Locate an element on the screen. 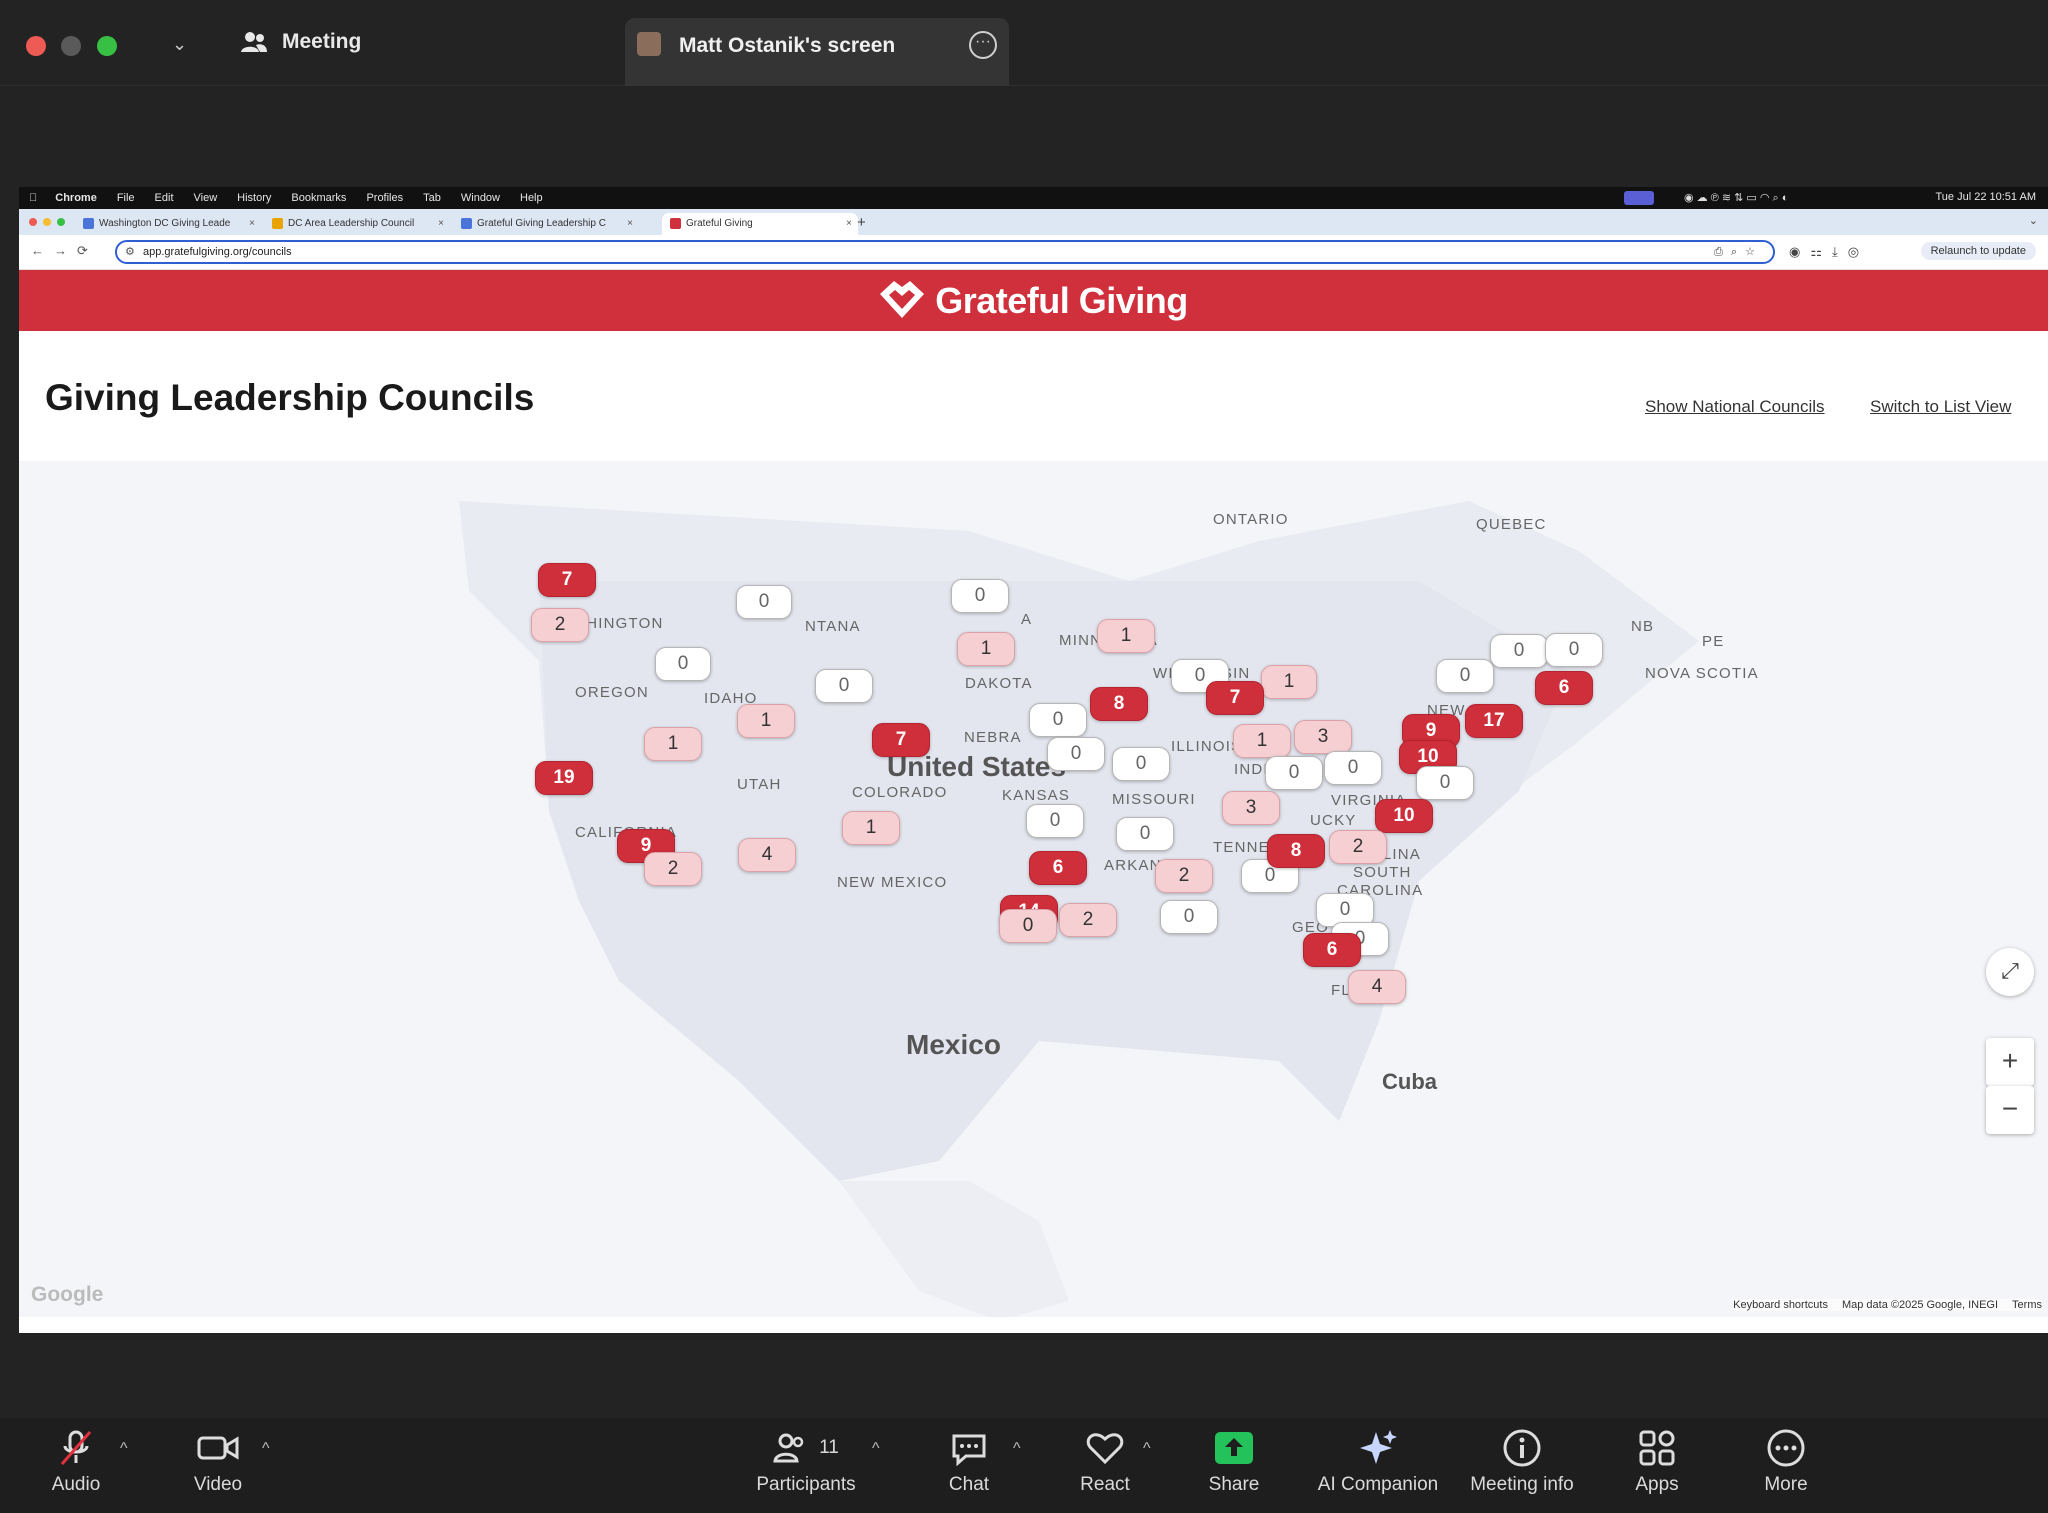  fullscreen-icon: ⤢ is located at coordinates (2010, 972).